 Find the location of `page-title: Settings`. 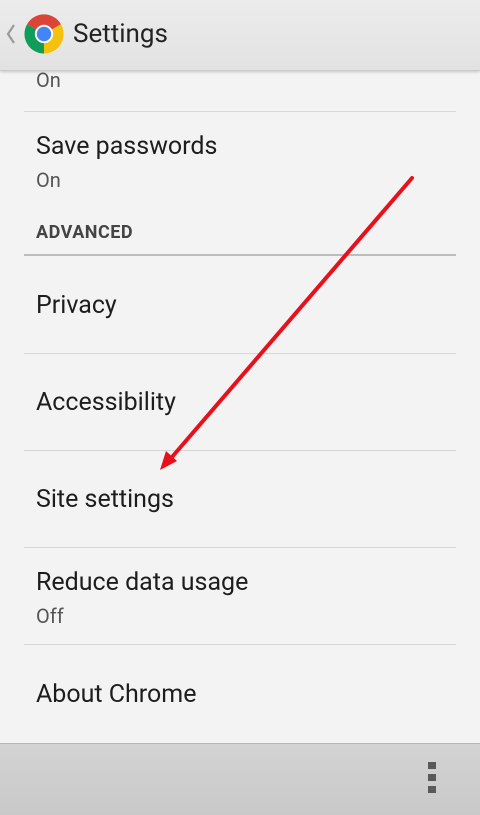

page-title: Settings is located at coordinates (120, 34).